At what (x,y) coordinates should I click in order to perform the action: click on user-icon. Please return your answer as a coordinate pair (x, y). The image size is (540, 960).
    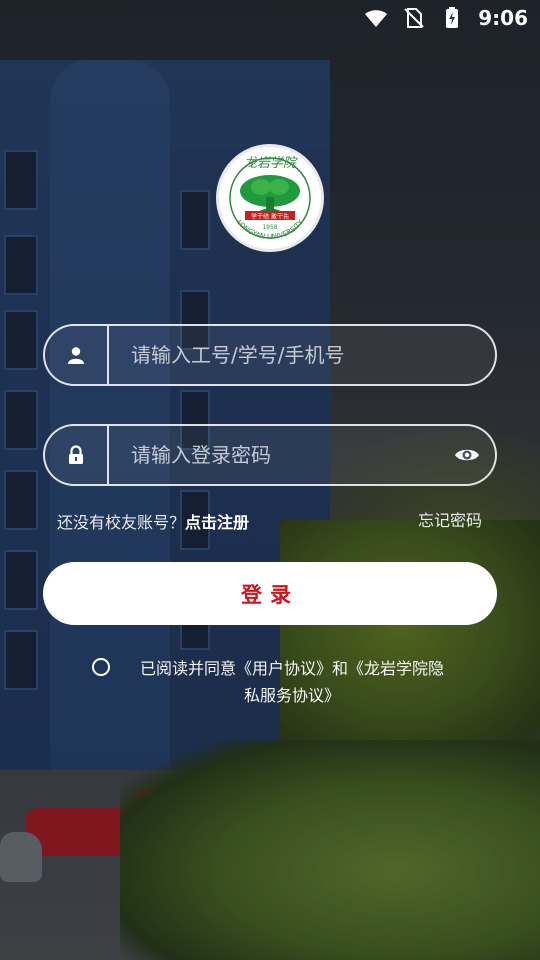
    Looking at the image, I should click on (76, 355).